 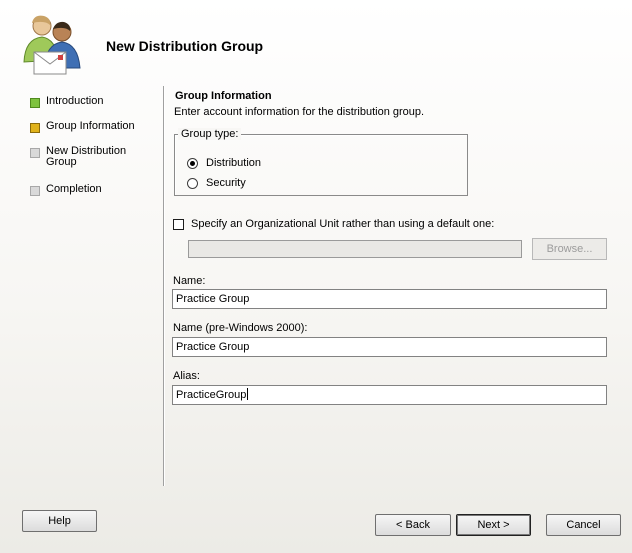 What do you see at coordinates (164, 286) in the screenshot?
I see `vertical-divider` at bounding box center [164, 286].